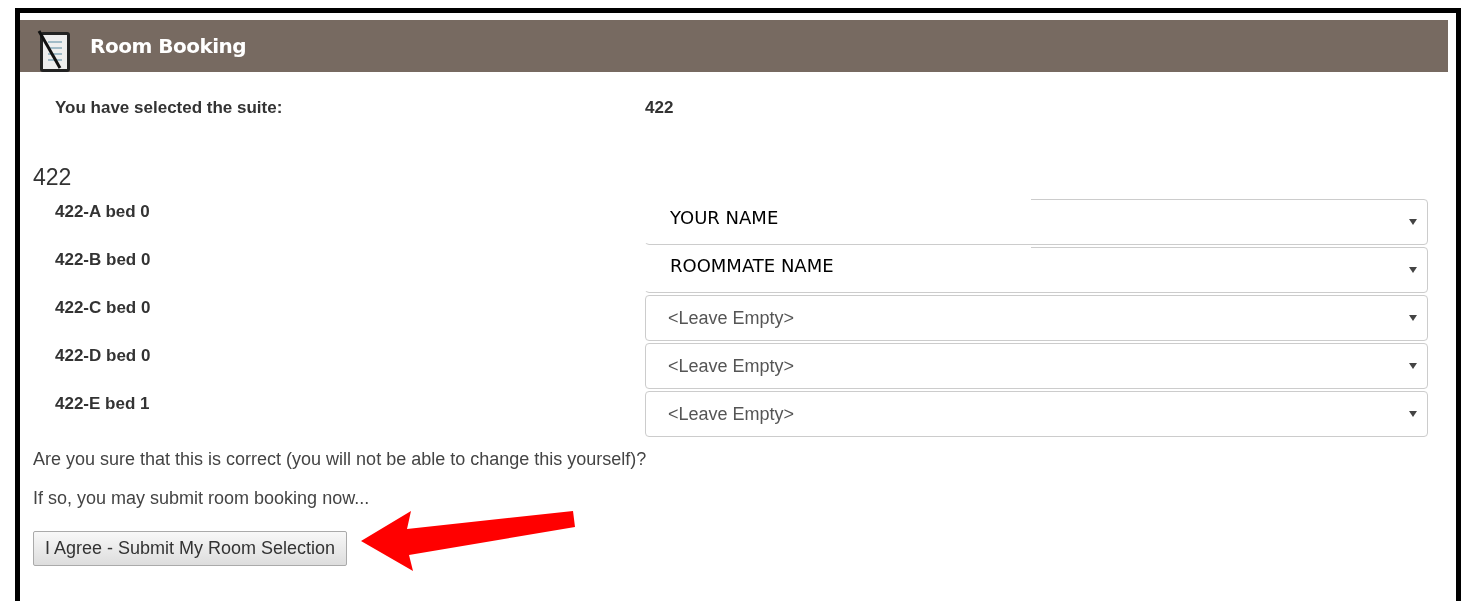  I want to click on suite-heading: 422, so click(53, 177).